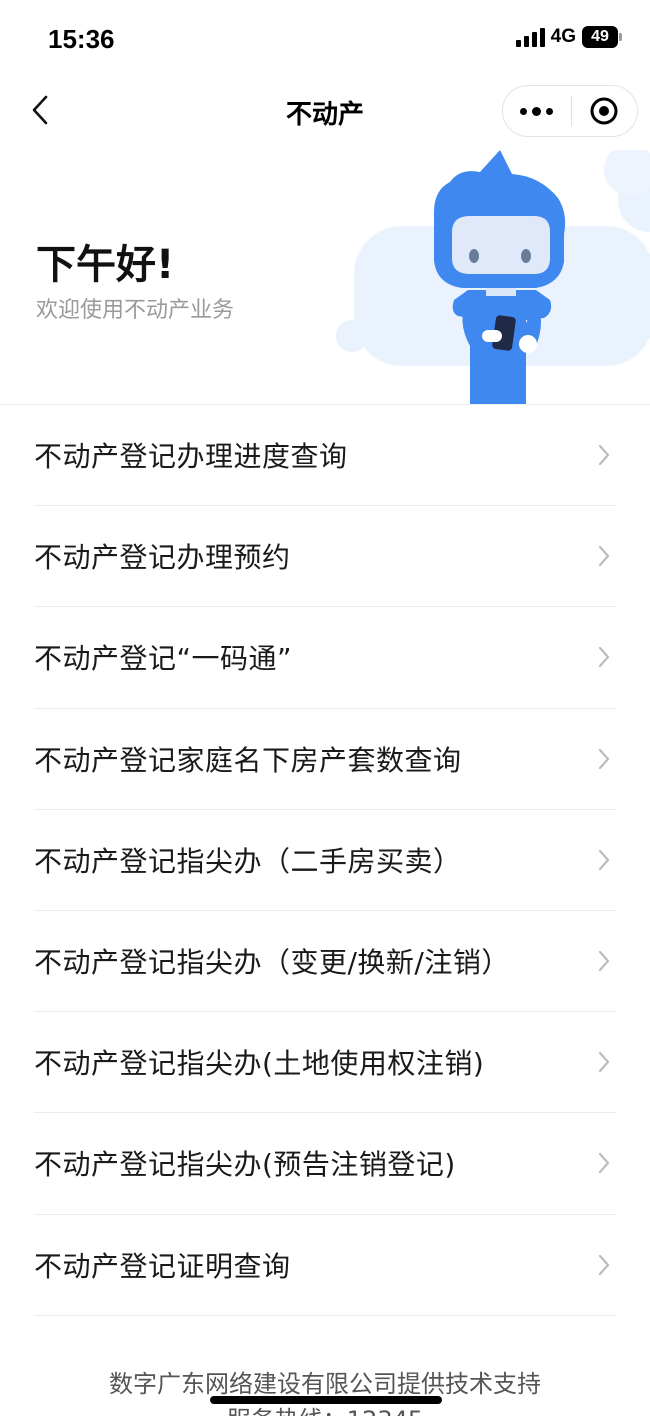  I want to click on menu-item-label: 不动产登记指尖办(土地使用权注销), so click(259, 1064).